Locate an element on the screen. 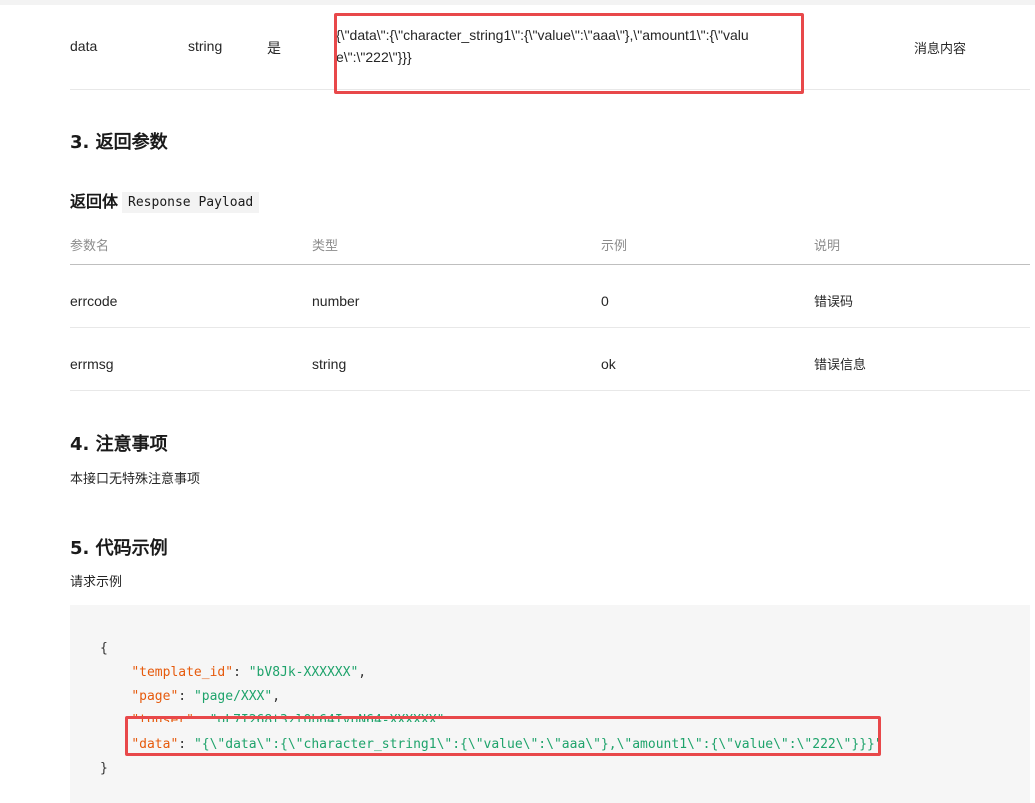 The image size is (1035, 803). highlight-box-example is located at coordinates (569, 53).